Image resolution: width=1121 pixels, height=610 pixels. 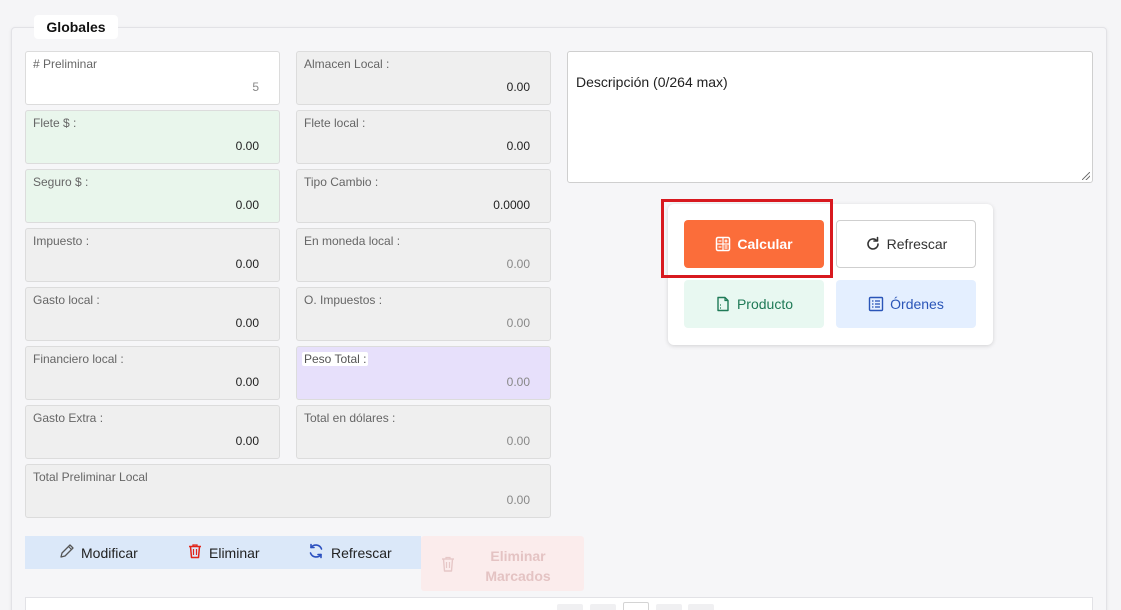 I want to click on gasto-local-label: Gasto local :, so click(x=66, y=300).